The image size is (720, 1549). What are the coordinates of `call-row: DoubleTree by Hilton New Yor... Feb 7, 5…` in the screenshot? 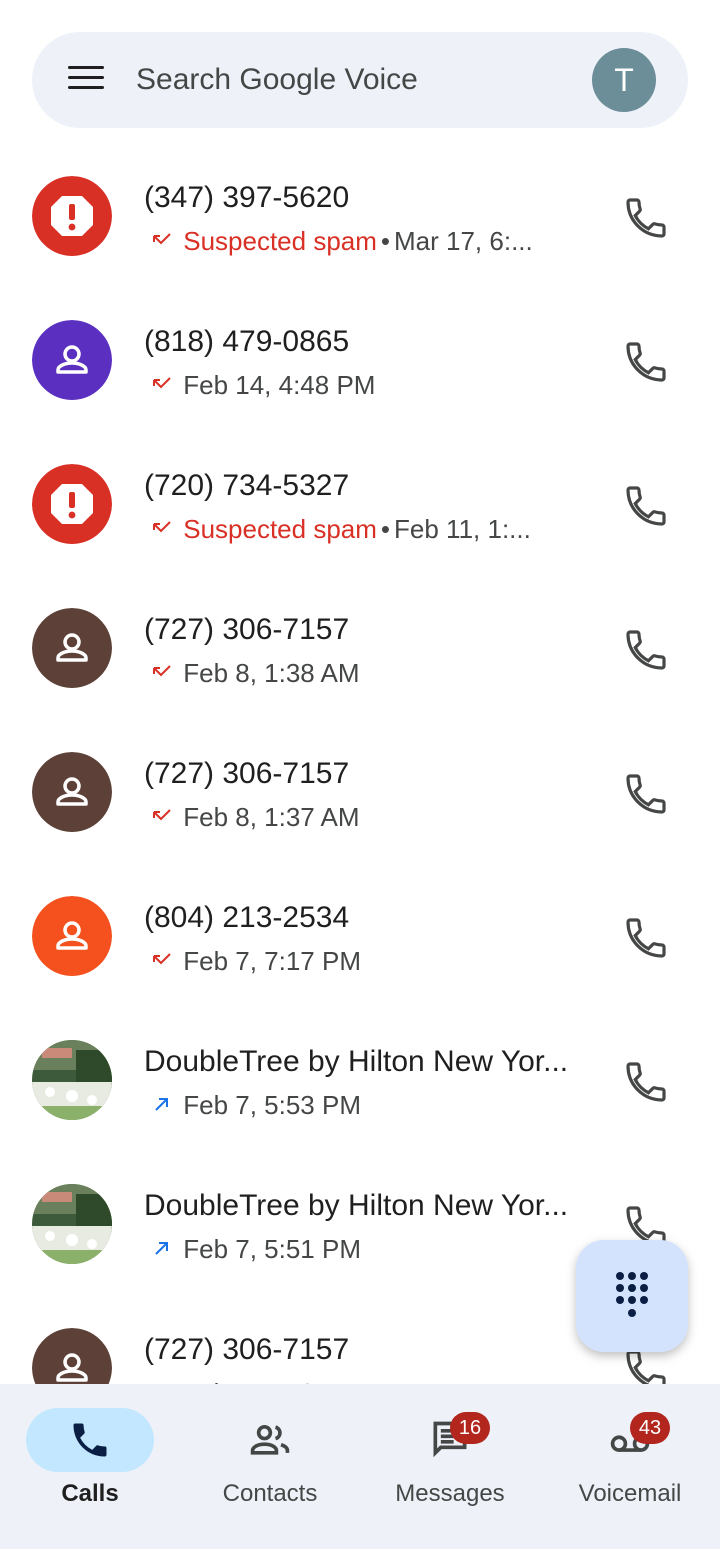 It's located at (360, 1080).